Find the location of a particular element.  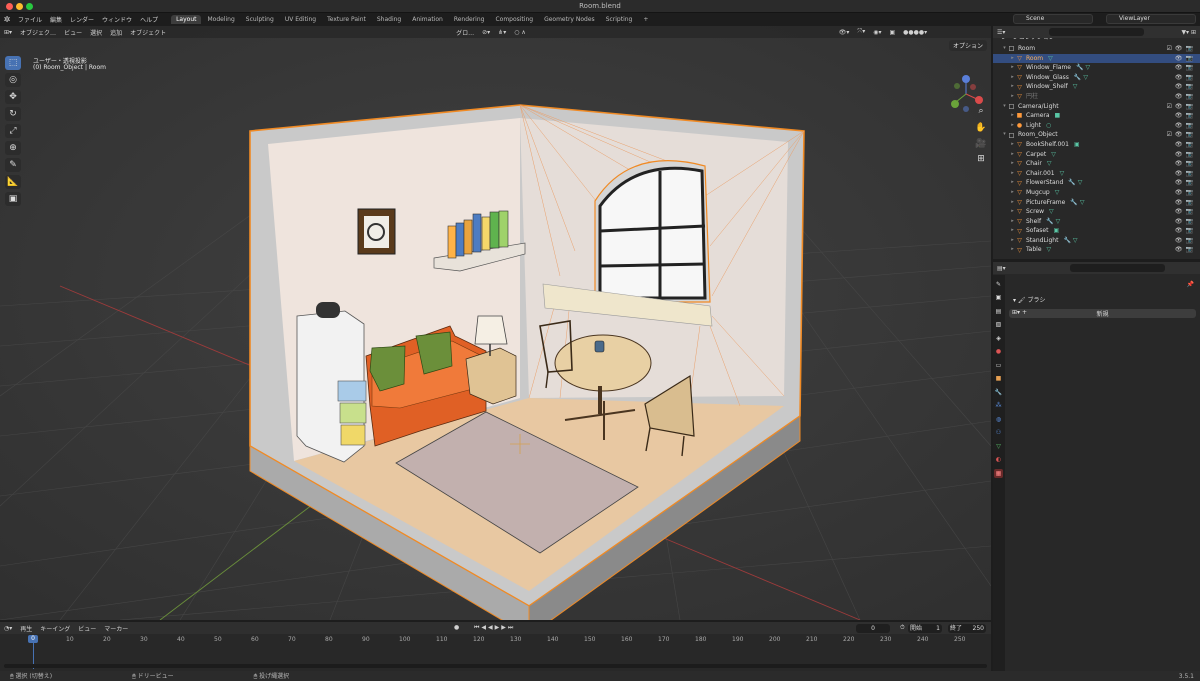

visibility-toggle-icons: ☑👁📷 is located at coordinates (1181, 135).